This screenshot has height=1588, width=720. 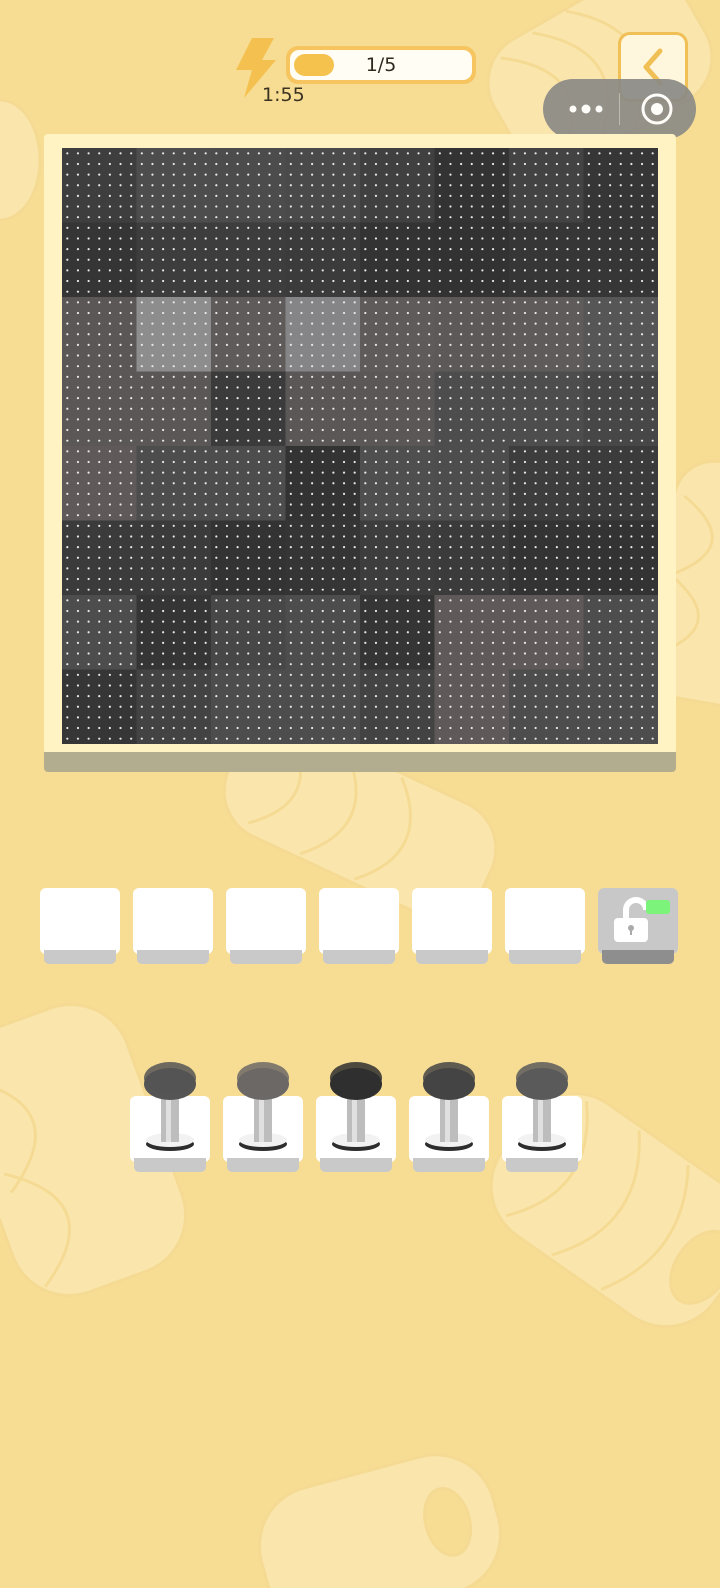 What do you see at coordinates (638, 928) in the screenshot?
I see `locked-slot` at bounding box center [638, 928].